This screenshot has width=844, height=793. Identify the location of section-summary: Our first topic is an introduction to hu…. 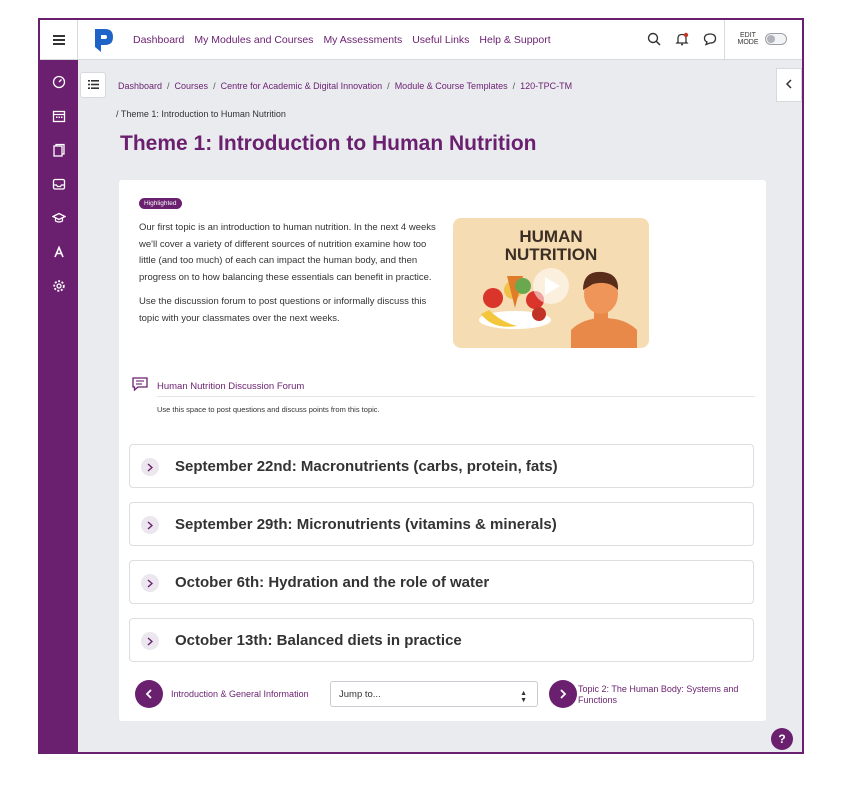
(288, 277).